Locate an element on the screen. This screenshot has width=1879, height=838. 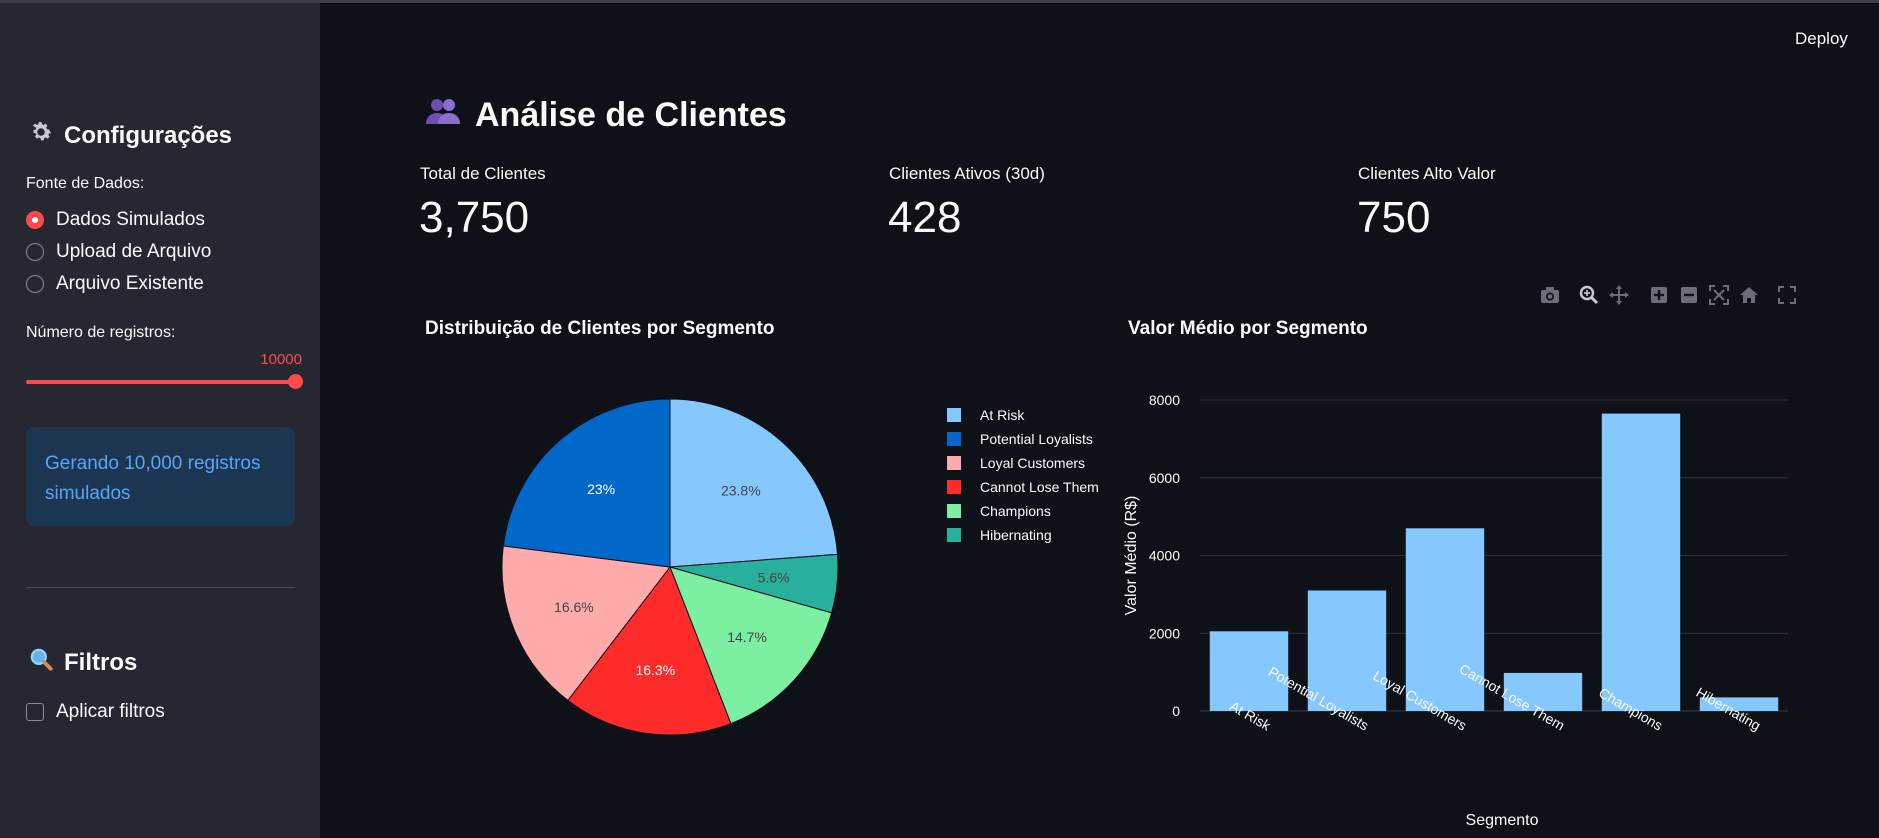
y-axis-title: Valor Médio (R$) is located at coordinates (1131, 556).